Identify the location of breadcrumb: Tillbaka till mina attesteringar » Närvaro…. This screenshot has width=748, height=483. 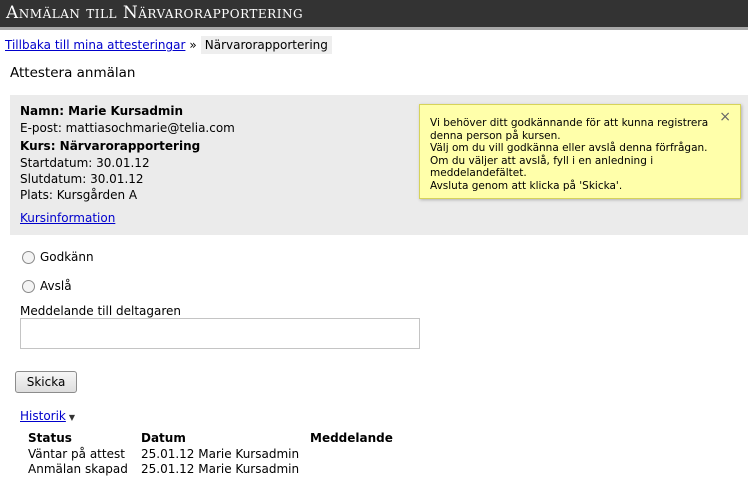
(168, 45).